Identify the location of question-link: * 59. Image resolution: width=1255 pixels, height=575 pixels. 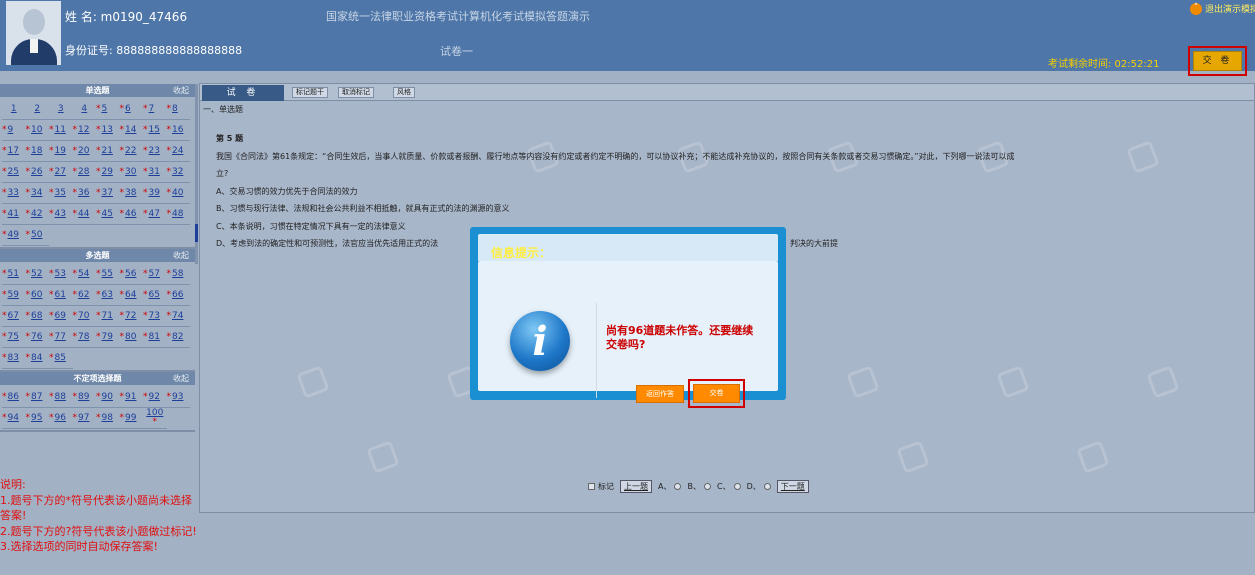
(14, 295).